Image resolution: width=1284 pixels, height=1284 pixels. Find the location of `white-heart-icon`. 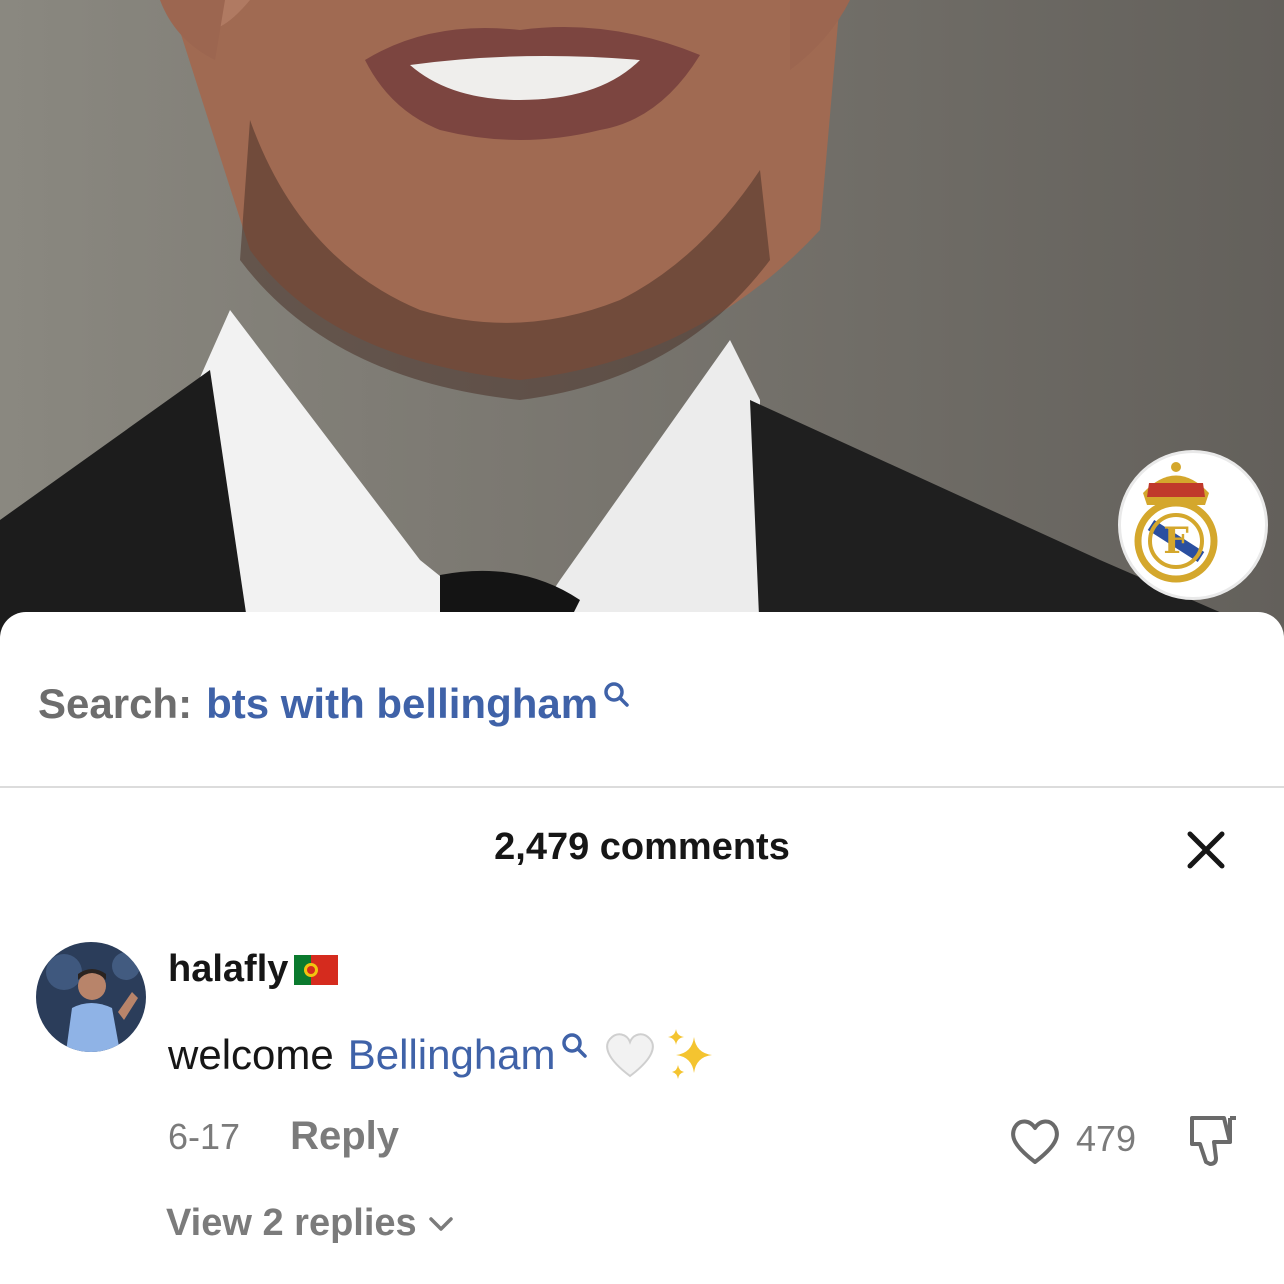

white-heart-icon is located at coordinates (629, 1055).